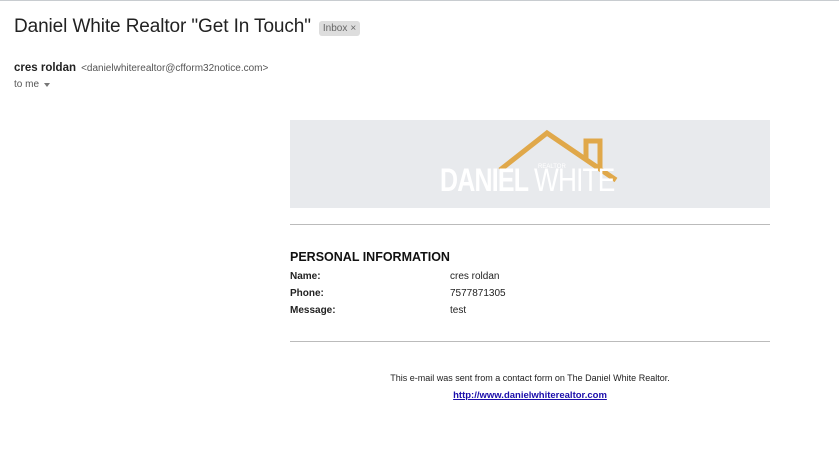  Describe the element at coordinates (398, 310) in the screenshot. I see `info-row-message: Message: test` at that location.